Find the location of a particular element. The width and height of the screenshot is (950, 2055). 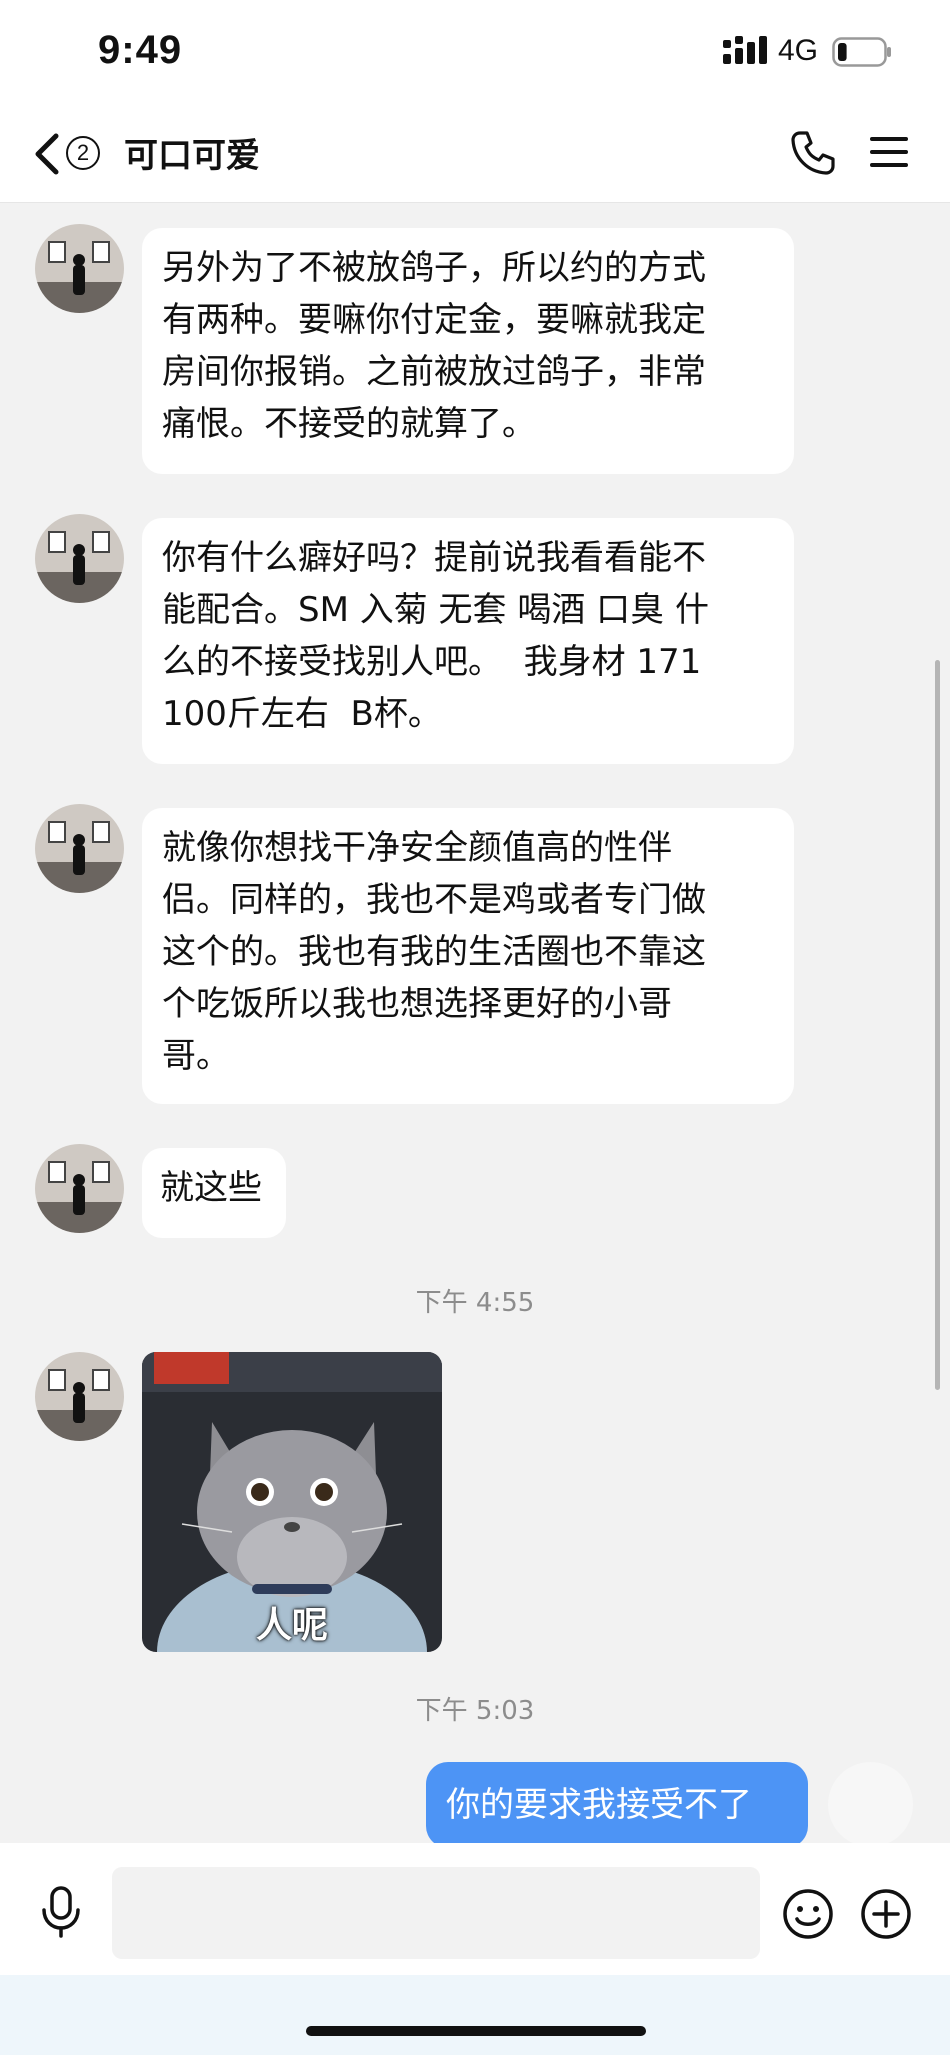

message-timestamp: 下午 5:03 is located at coordinates (475, 1711).